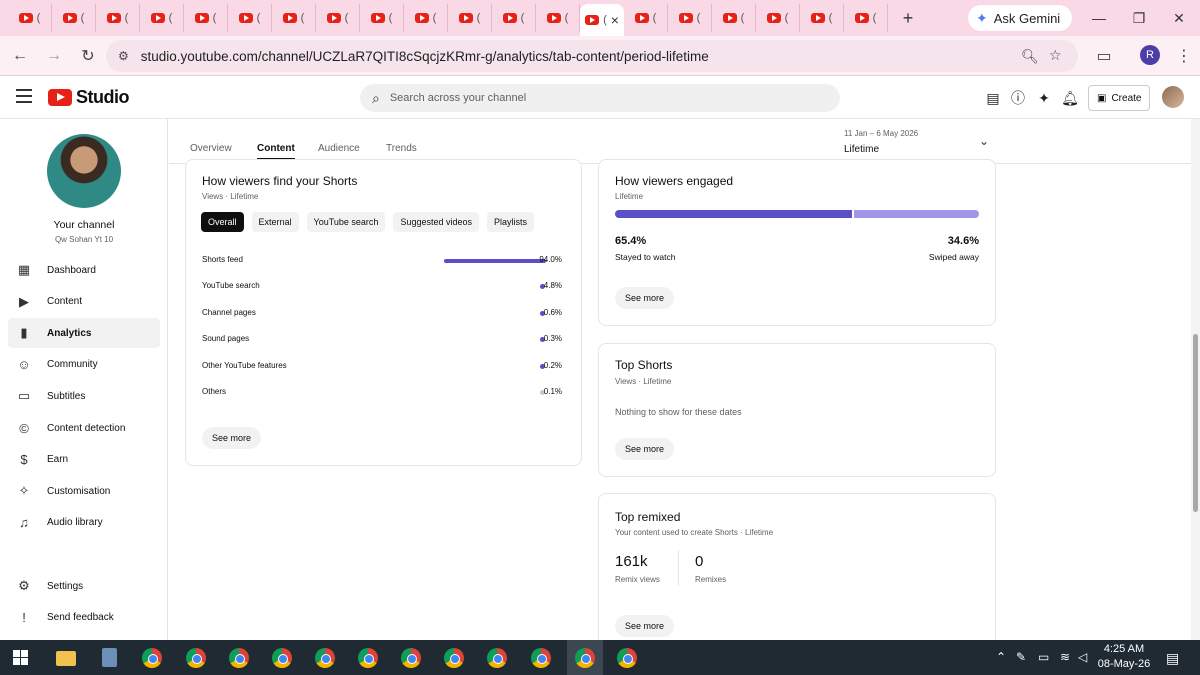 The image size is (1200, 675). What do you see at coordinates (84, 396) in the screenshot?
I see `sidebar-item-subtitles: ▭ Subtitles` at bounding box center [84, 396].